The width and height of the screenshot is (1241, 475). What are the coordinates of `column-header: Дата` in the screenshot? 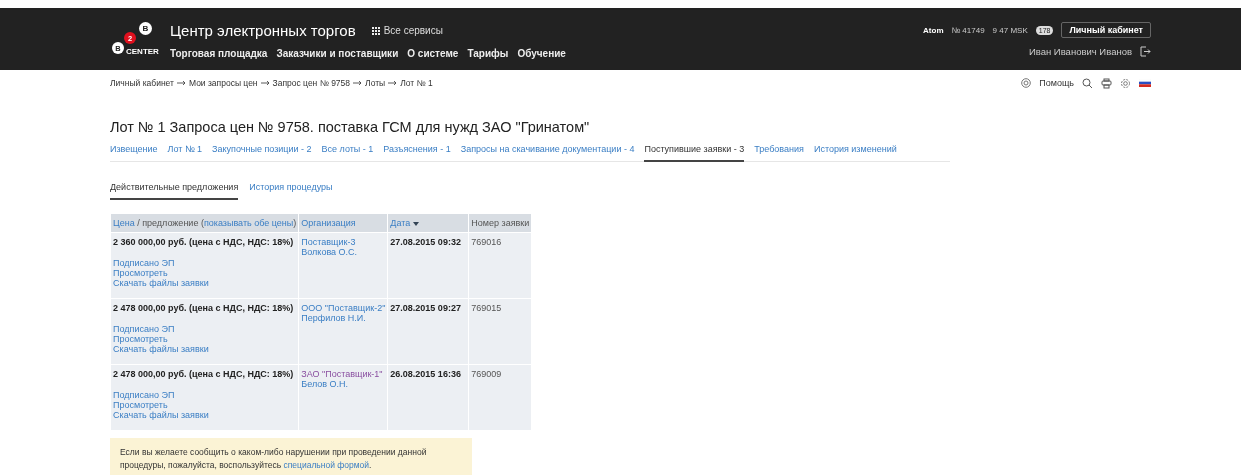 It's located at (400, 223).